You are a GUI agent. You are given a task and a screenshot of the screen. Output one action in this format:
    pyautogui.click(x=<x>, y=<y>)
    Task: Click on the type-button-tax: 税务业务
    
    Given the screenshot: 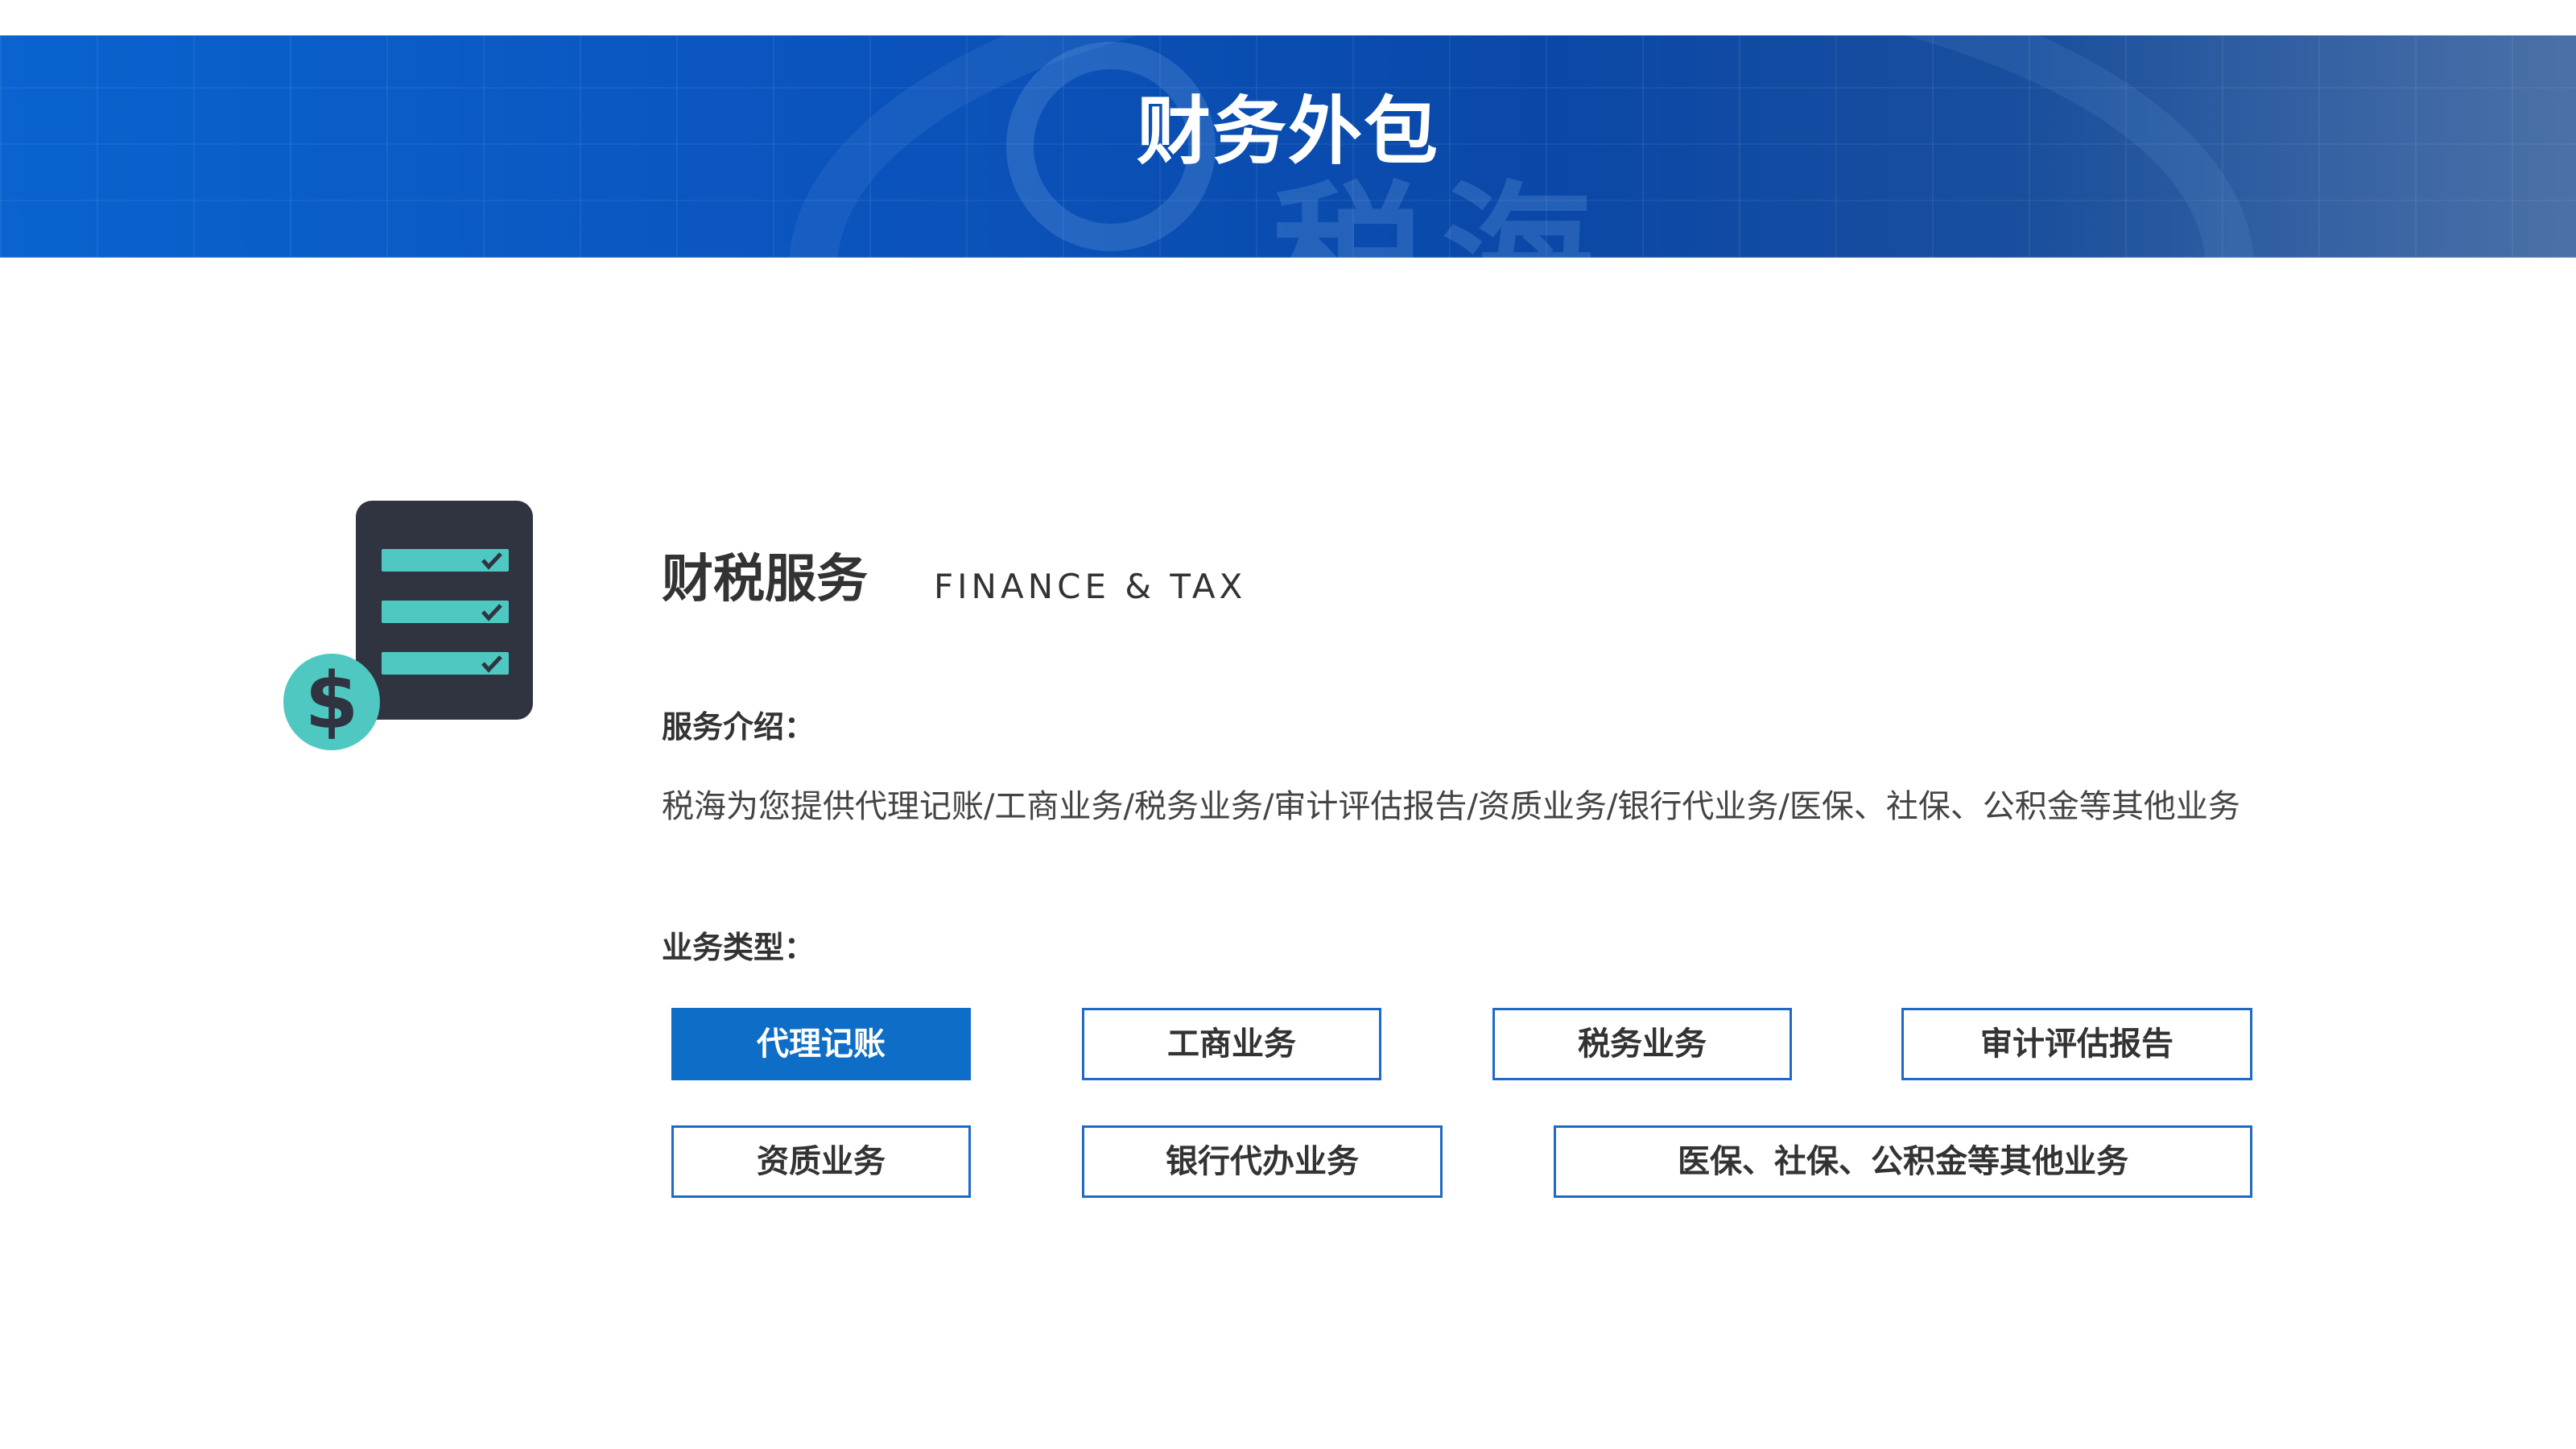 What is the action you would take?
    pyautogui.click(x=1642, y=1044)
    